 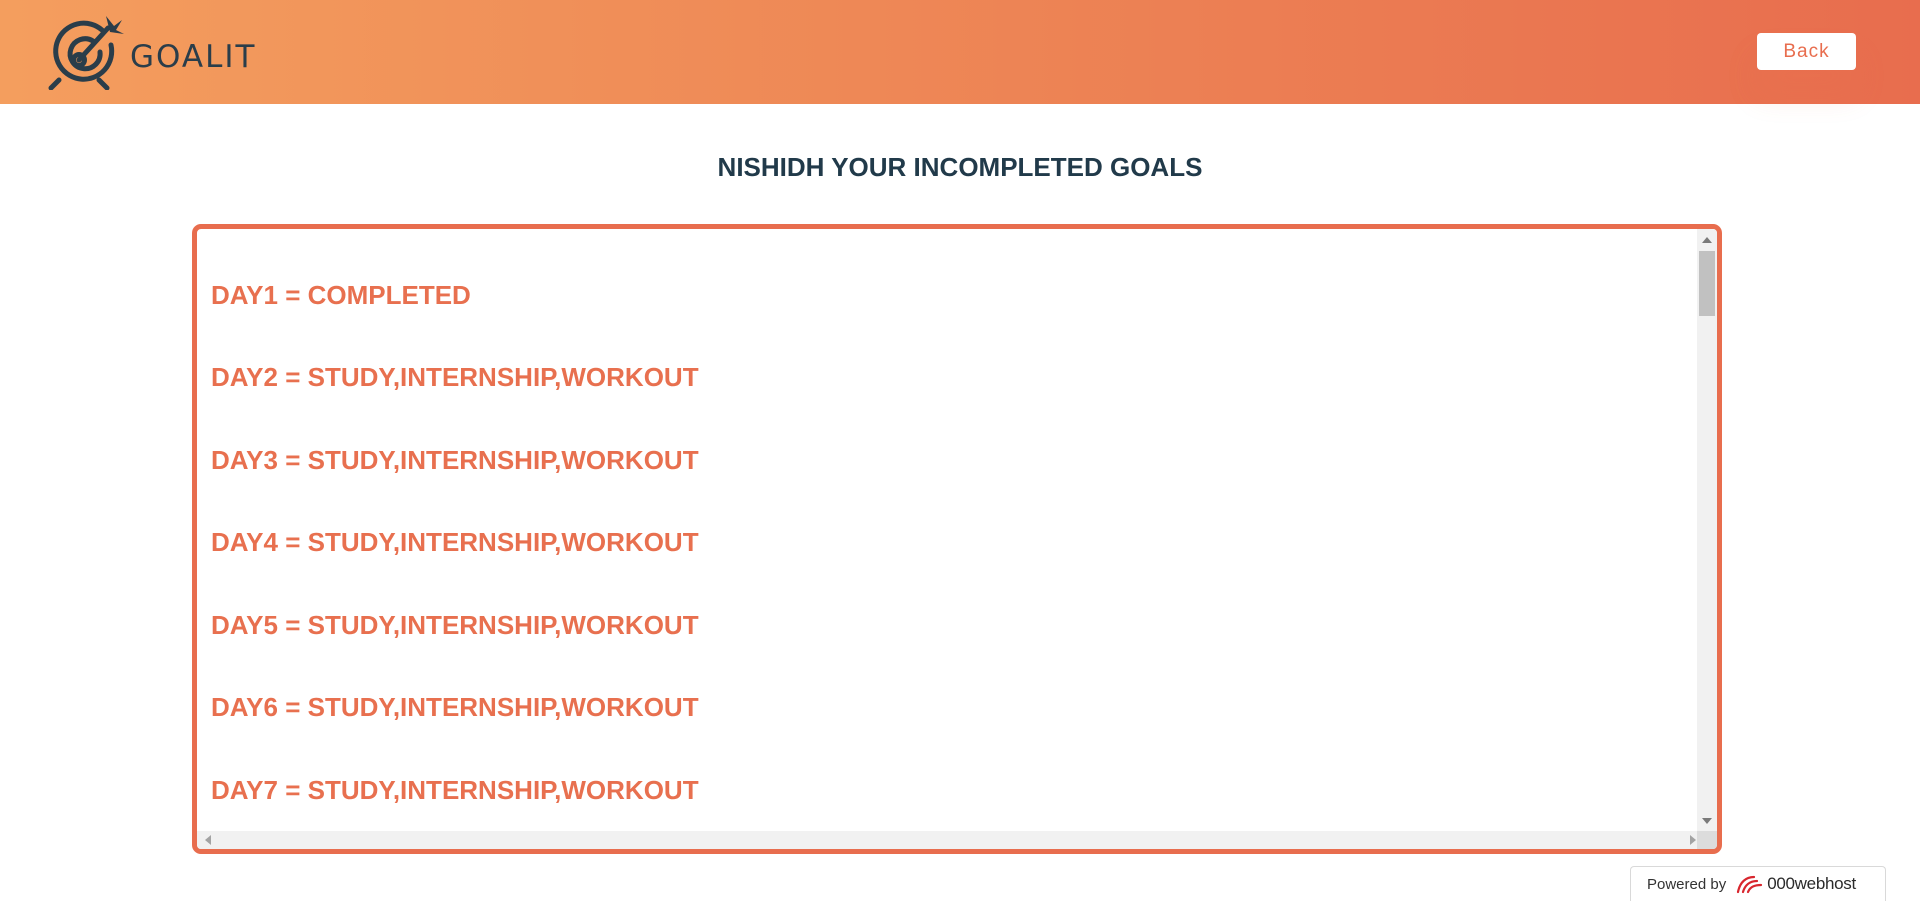 What do you see at coordinates (1750, 884) in the screenshot?
I see `000webhost-logo-icon` at bounding box center [1750, 884].